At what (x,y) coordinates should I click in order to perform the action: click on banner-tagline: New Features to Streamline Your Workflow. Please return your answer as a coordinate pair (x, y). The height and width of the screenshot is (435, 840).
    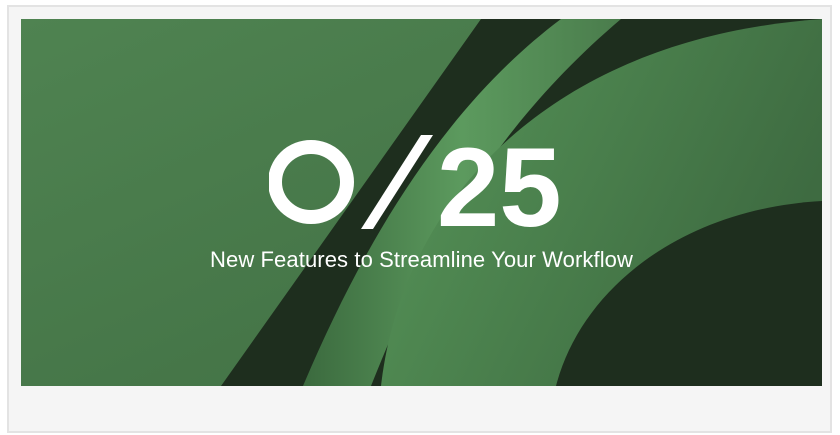
    Looking at the image, I should click on (421, 259).